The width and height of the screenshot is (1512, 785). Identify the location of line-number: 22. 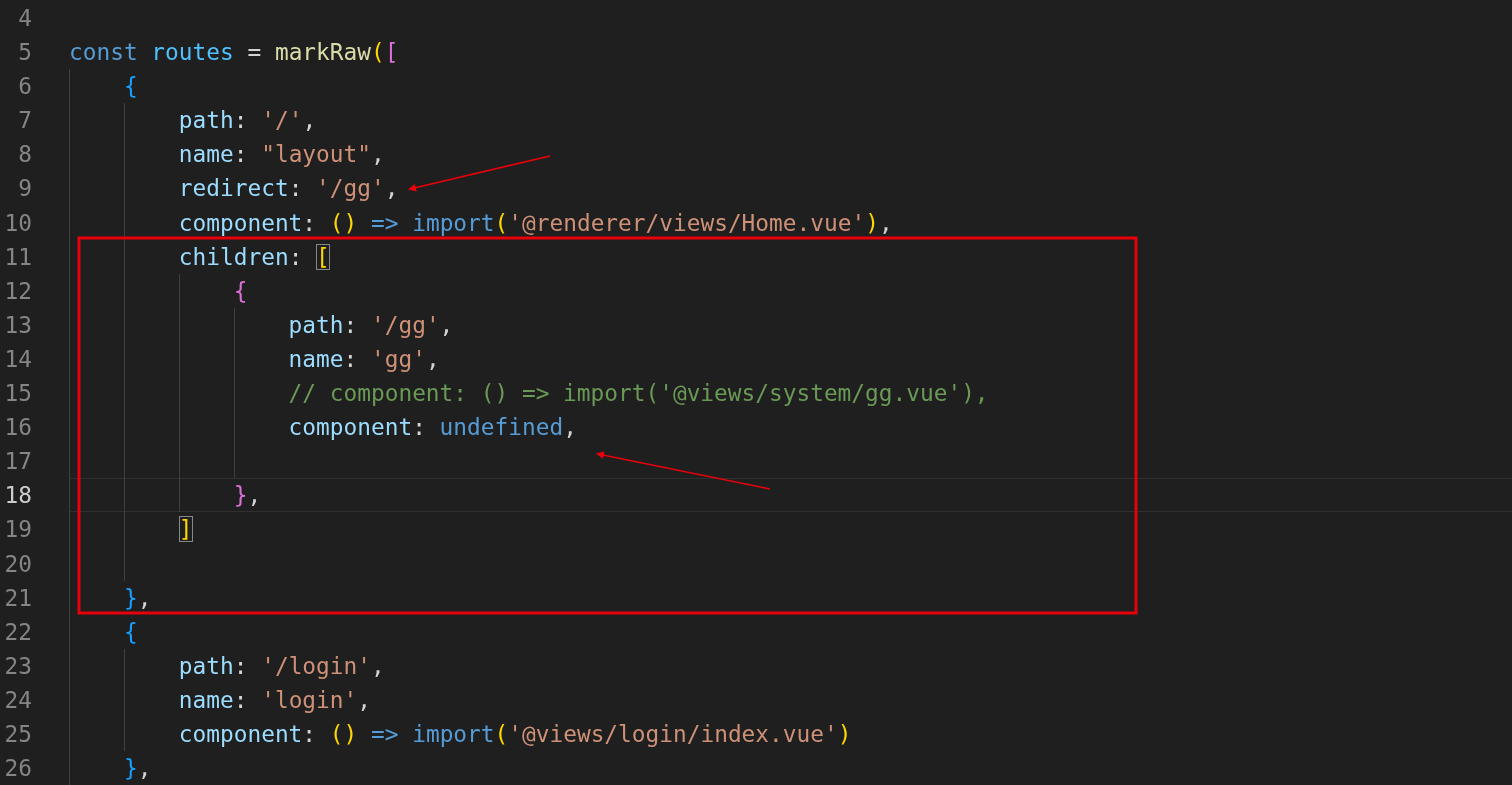
(17, 632).